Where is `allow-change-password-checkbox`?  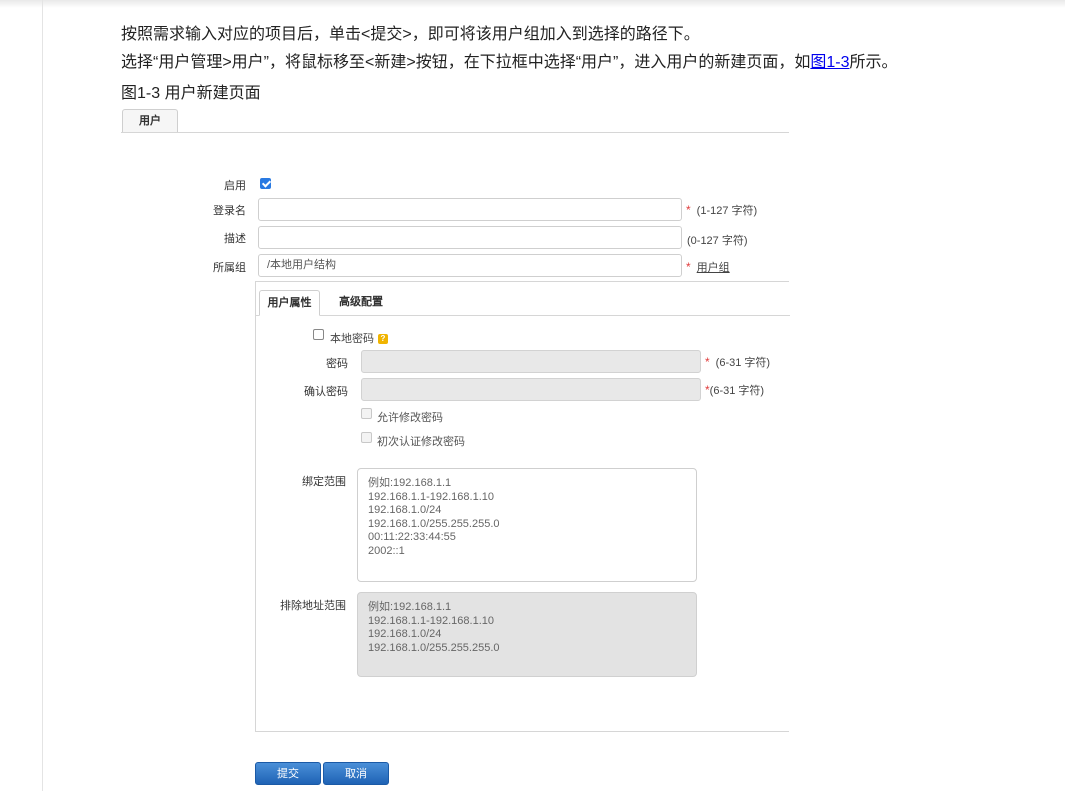
allow-change-password-checkbox is located at coordinates (366, 413).